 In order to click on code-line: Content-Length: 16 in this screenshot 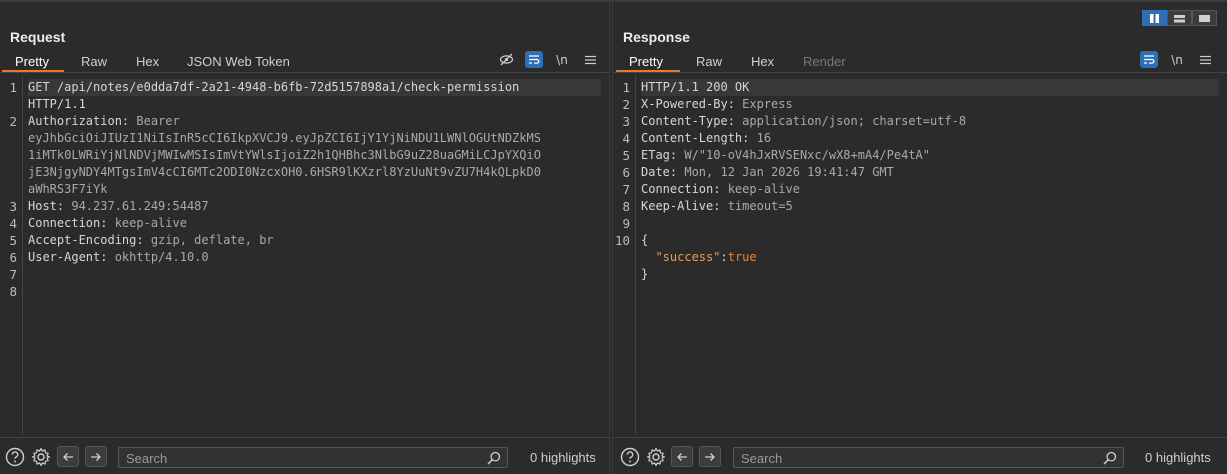, I will do `click(930, 138)`.